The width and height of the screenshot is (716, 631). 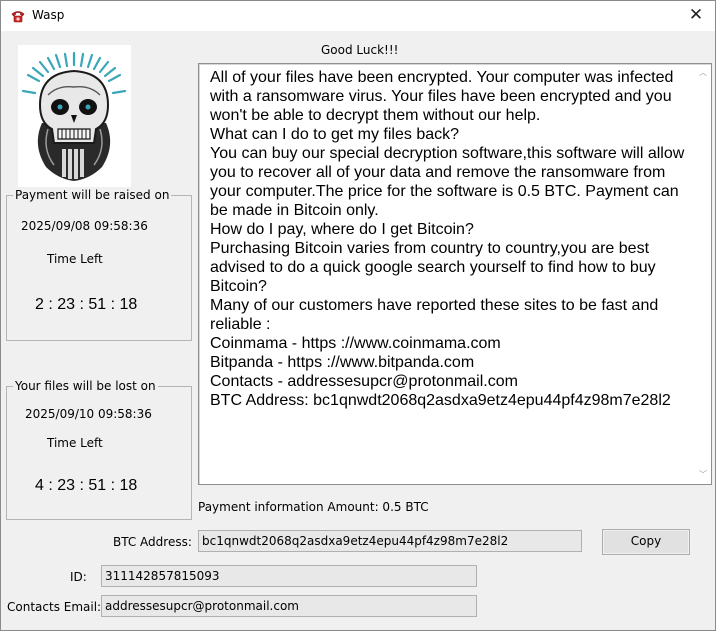 I want to click on copy-button: Copy, so click(x=646, y=542).